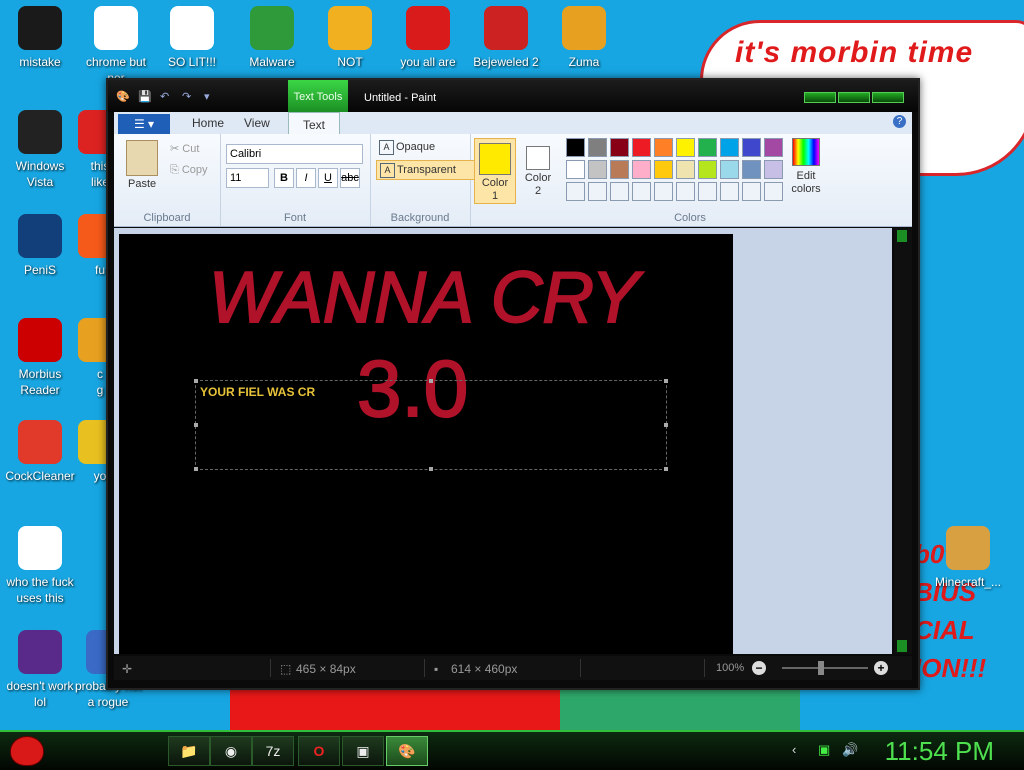 The height and width of the screenshot is (770, 1024). I want to click on zoom-out-button: −, so click(759, 668).